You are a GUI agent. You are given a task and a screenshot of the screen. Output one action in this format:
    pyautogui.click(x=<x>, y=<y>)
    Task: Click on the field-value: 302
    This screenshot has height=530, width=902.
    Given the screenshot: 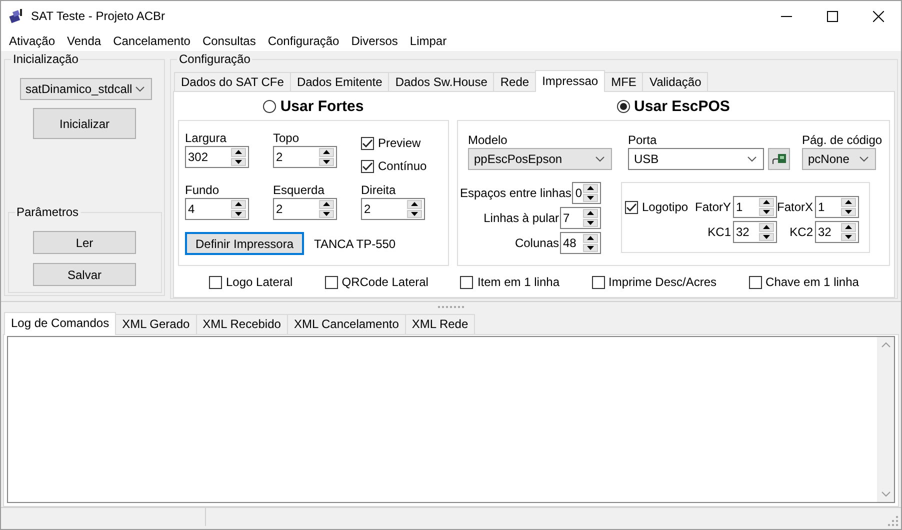 What is the action you would take?
    pyautogui.click(x=198, y=157)
    